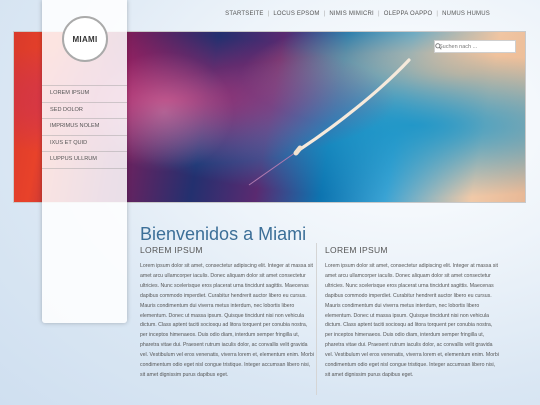  I want to click on nav-item-locus-epsom: LOCUS EPSOM, so click(296, 14).